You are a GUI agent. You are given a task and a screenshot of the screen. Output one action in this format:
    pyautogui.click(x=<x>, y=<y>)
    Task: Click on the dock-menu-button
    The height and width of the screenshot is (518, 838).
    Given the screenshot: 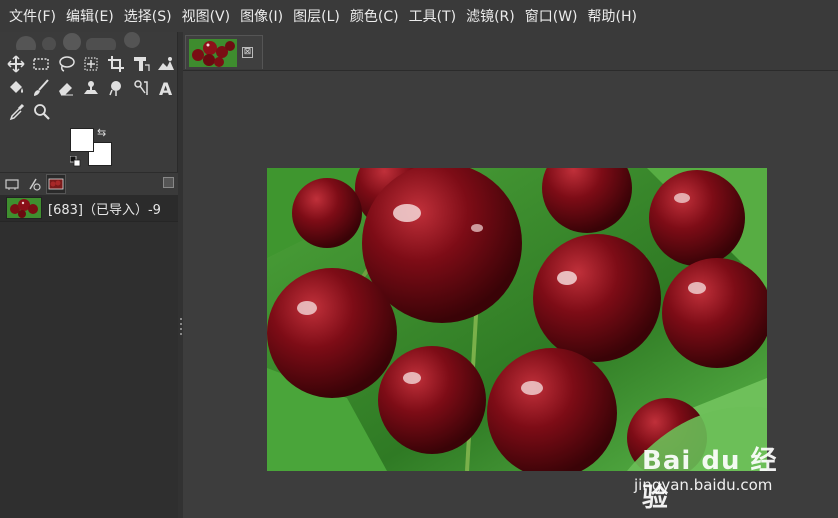 What is the action you would take?
    pyautogui.click(x=168, y=182)
    